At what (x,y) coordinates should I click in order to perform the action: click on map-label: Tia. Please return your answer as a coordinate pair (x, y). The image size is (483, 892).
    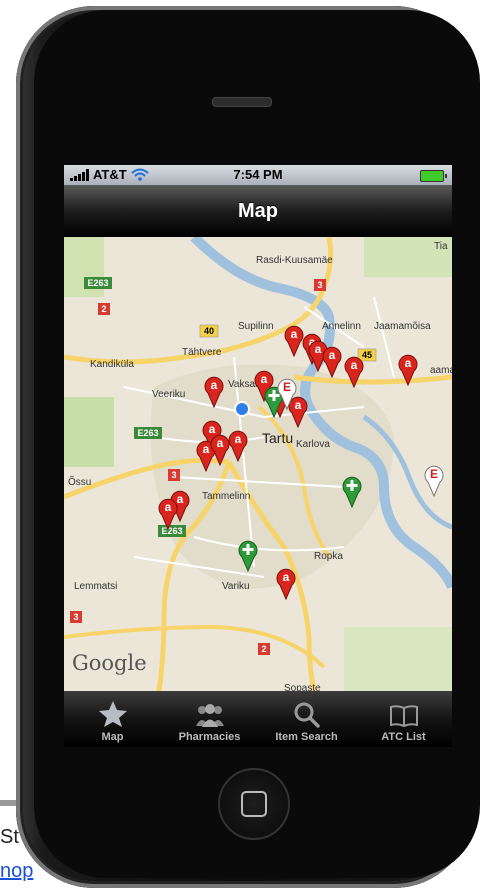
    Looking at the image, I should click on (441, 246).